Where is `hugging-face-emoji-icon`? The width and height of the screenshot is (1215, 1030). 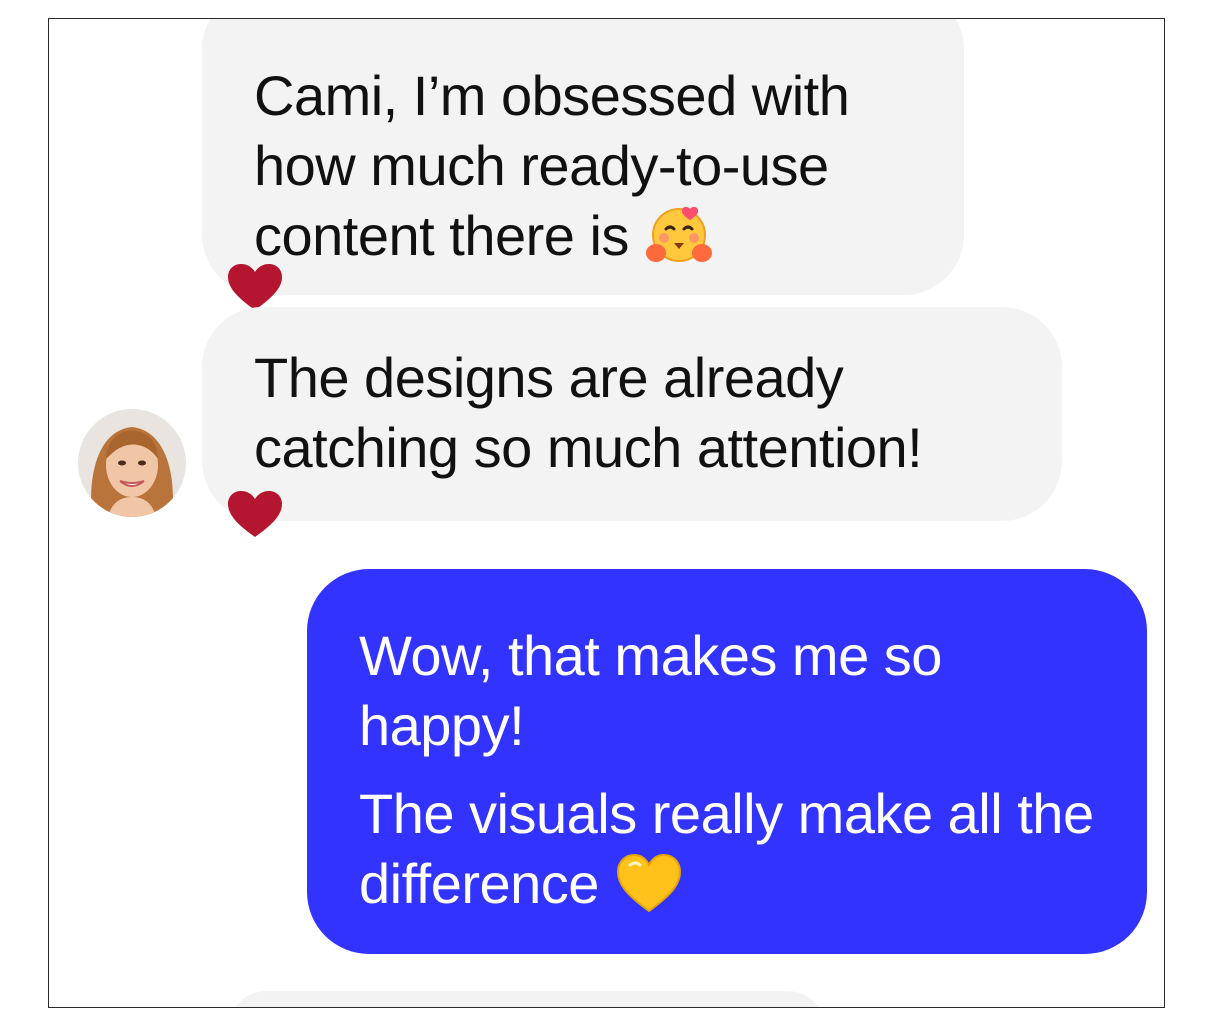
hugging-face-emoji-icon is located at coordinates (679, 235).